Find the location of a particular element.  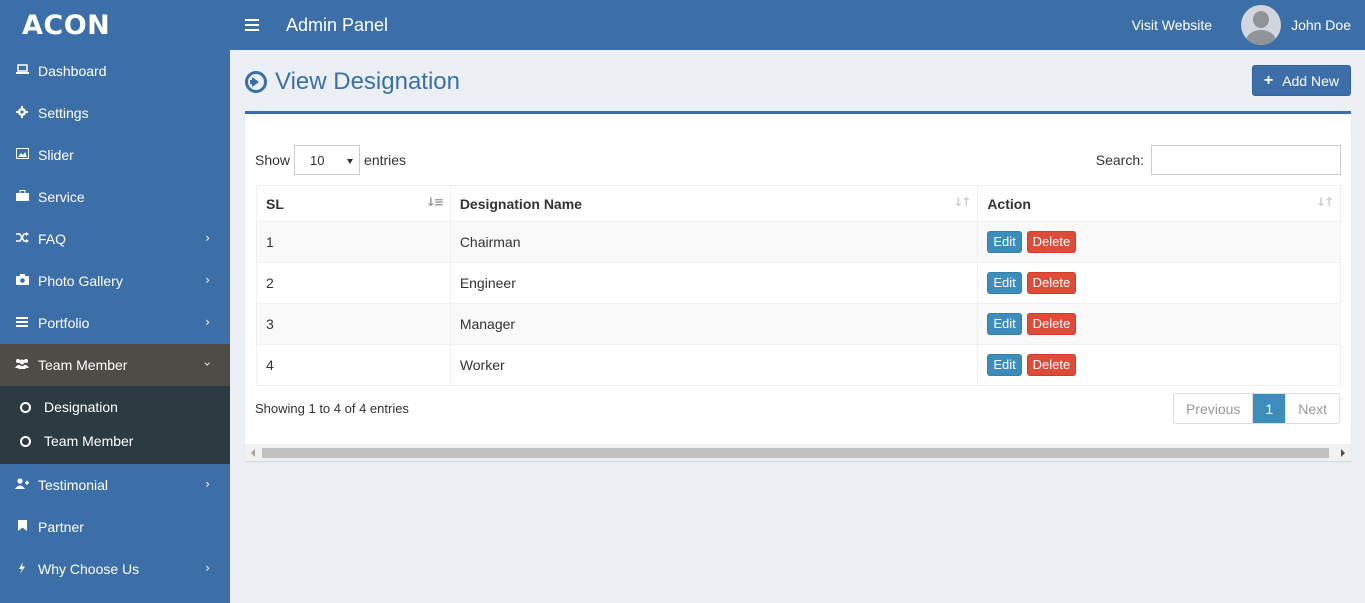

table-header-row: SL ↓≡ Designation Name ↓↑ Action ↓↑ is located at coordinates (798, 203).